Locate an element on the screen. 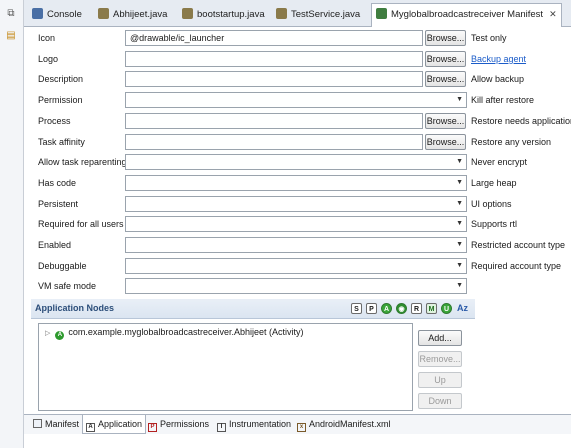 The image size is (571, 448). restore-icon: ⧉ is located at coordinates (11, 14).